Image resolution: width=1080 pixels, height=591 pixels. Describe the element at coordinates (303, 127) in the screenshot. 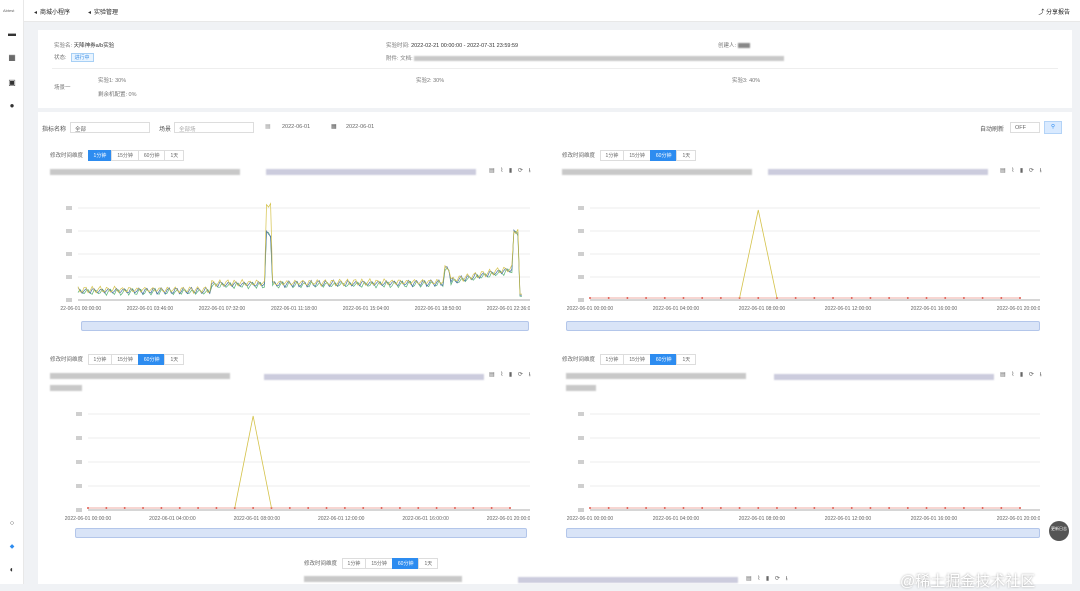

I see `date-start-input: 2022-06-01` at that location.